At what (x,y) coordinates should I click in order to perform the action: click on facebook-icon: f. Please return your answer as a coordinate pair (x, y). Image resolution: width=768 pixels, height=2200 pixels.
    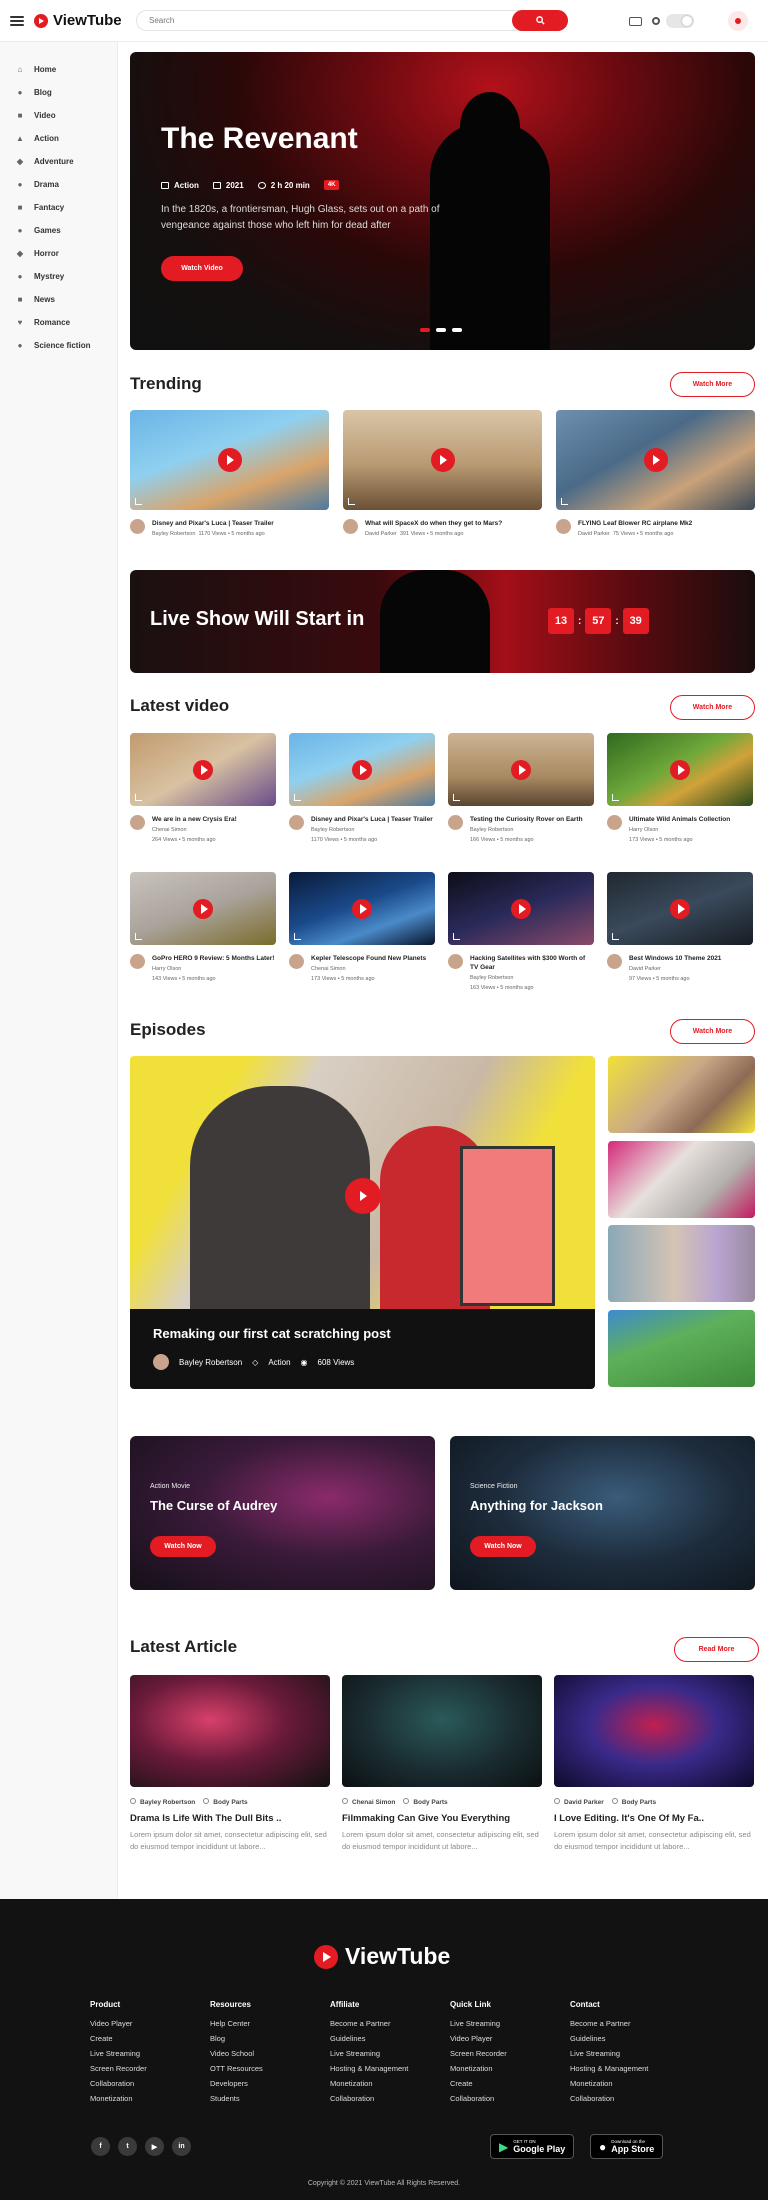
    Looking at the image, I should click on (100, 2146).